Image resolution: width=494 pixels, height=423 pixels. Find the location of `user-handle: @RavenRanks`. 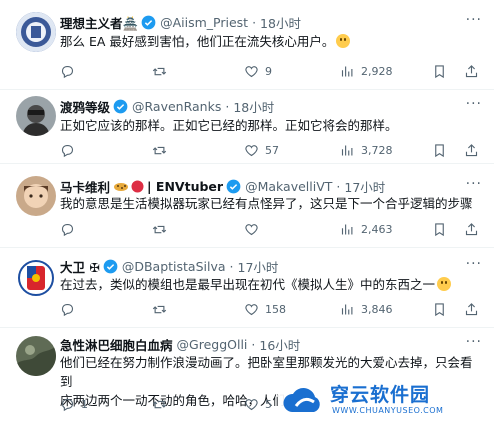

user-handle: @RavenRanks is located at coordinates (176, 106).